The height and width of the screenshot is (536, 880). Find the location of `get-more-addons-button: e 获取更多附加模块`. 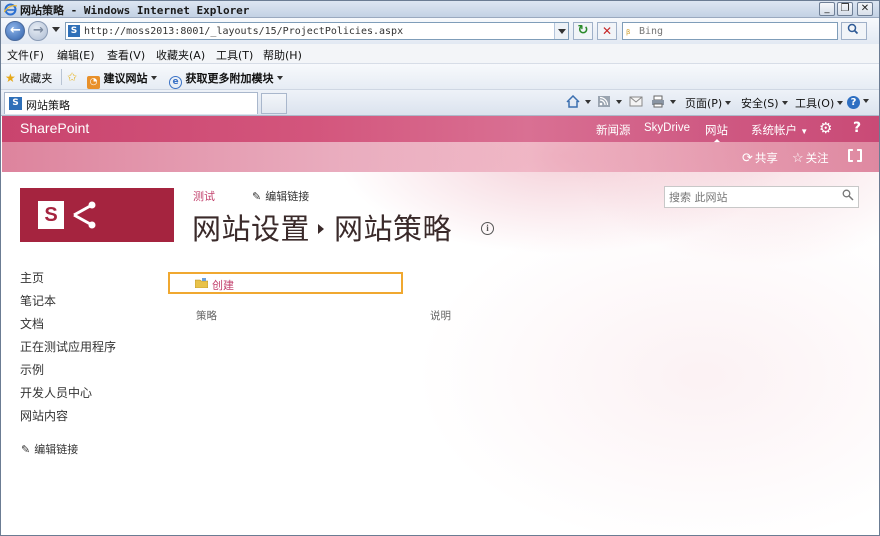

get-more-addons-button: e 获取更多附加模块 is located at coordinates (226, 79).